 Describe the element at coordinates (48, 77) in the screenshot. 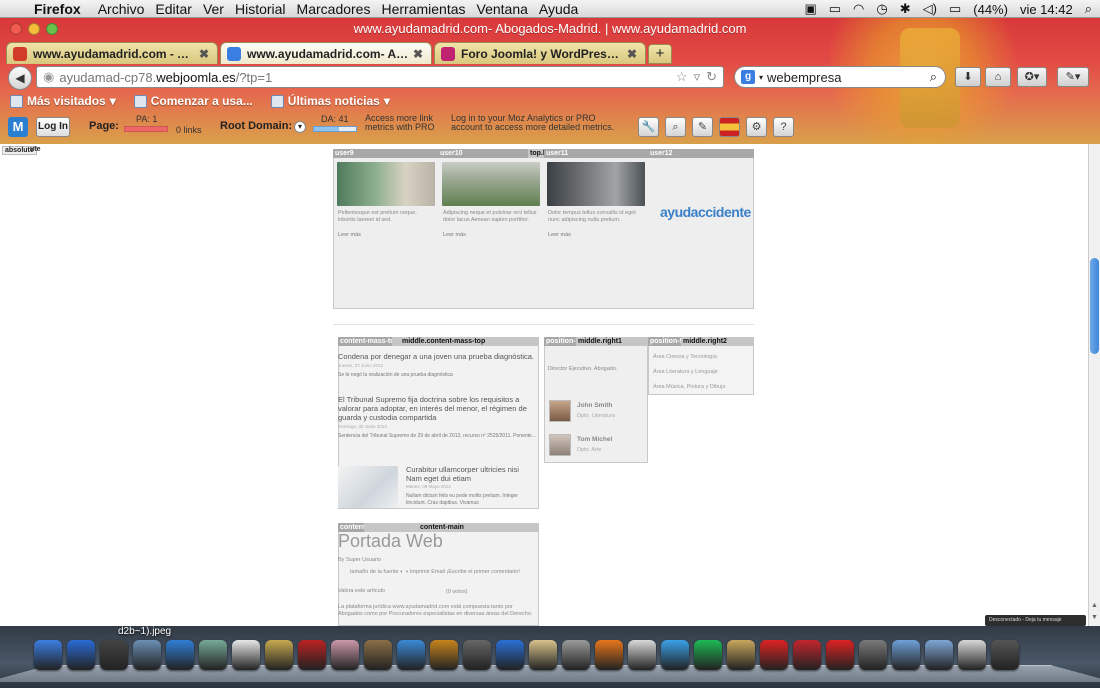

I see `site-identity-icon: ◉` at that location.